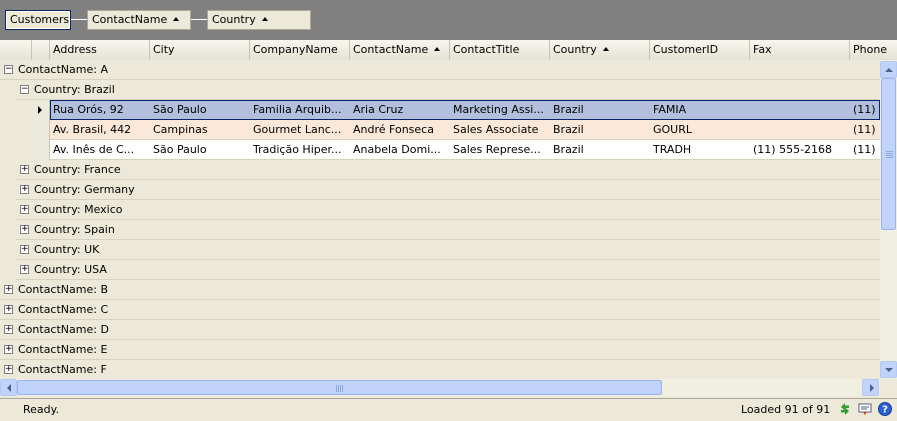 The height and width of the screenshot is (421, 897). I want to click on group-row: + Country: USA, so click(448, 270).